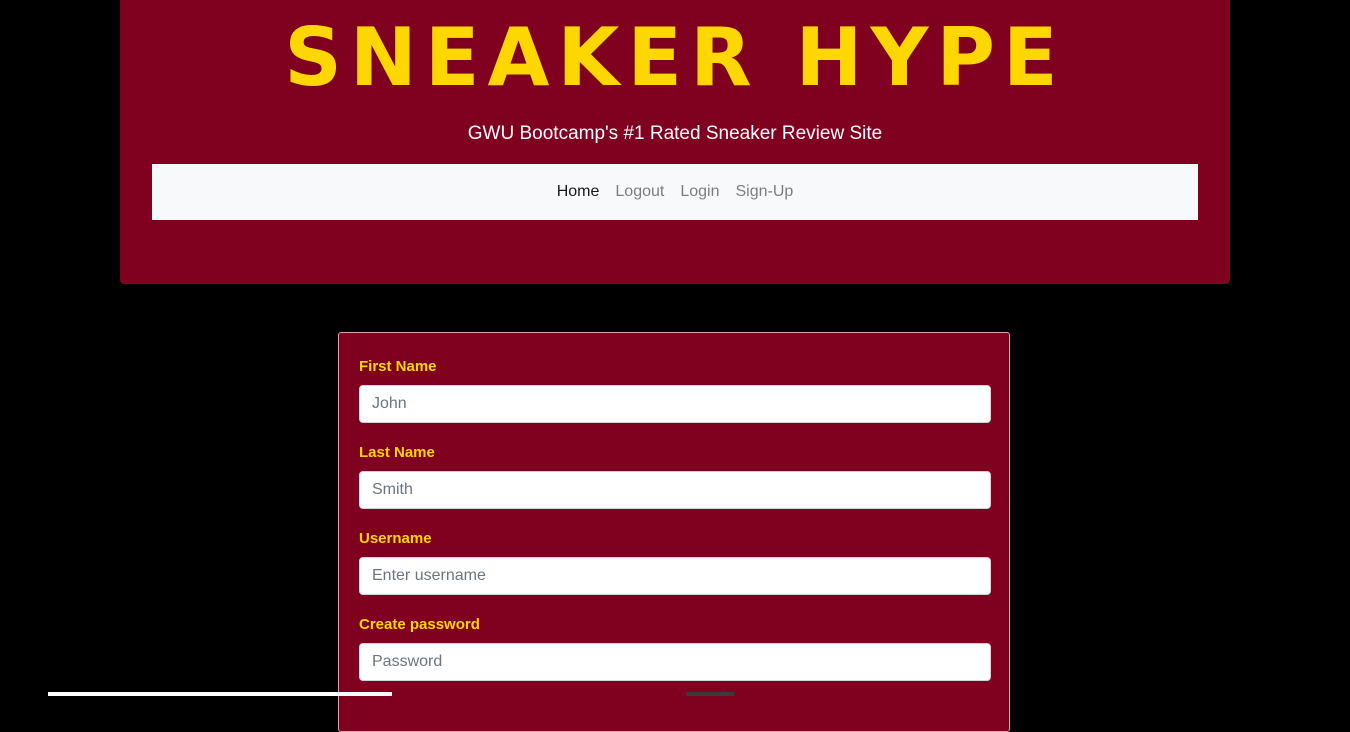 This screenshot has width=1350, height=732. Describe the element at coordinates (675, 576) in the screenshot. I see `username-input` at that location.